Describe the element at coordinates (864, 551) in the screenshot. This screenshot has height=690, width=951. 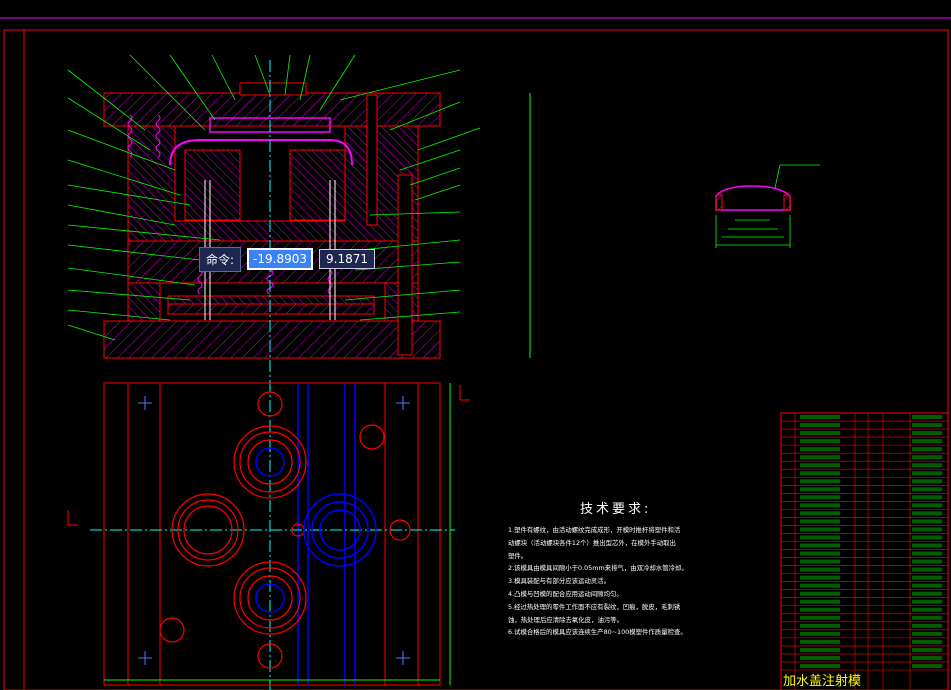
I see `bom-table` at that location.